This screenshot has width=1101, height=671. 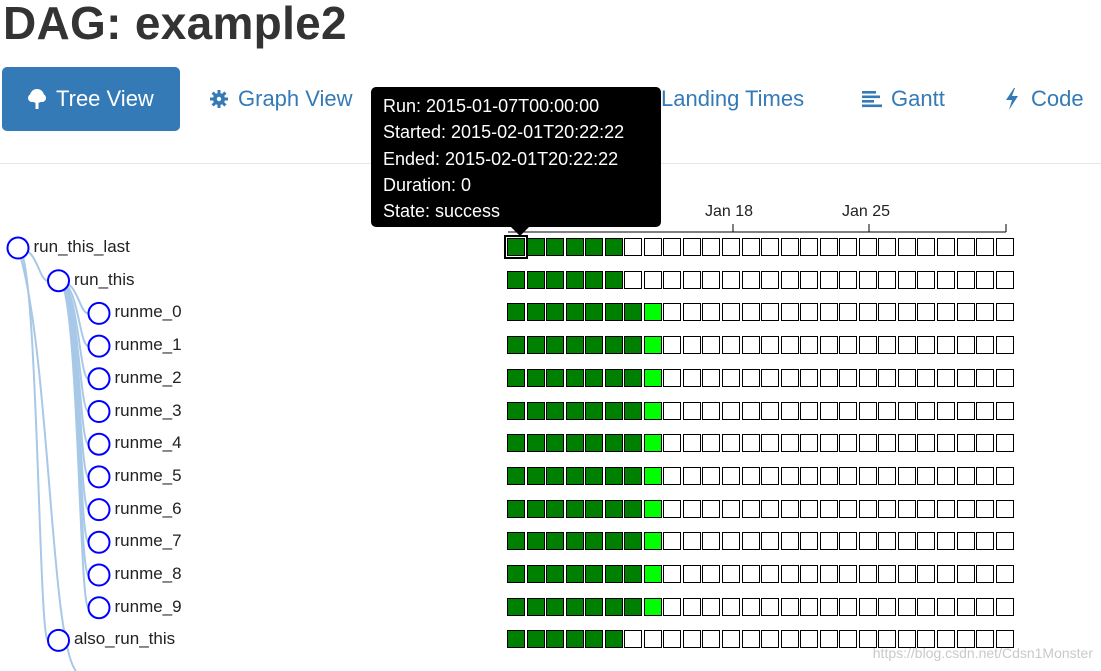 What do you see at coordinates (104, 280) in the screenshot?
I see `task-label: run_this` at bounding box center [104, 280].